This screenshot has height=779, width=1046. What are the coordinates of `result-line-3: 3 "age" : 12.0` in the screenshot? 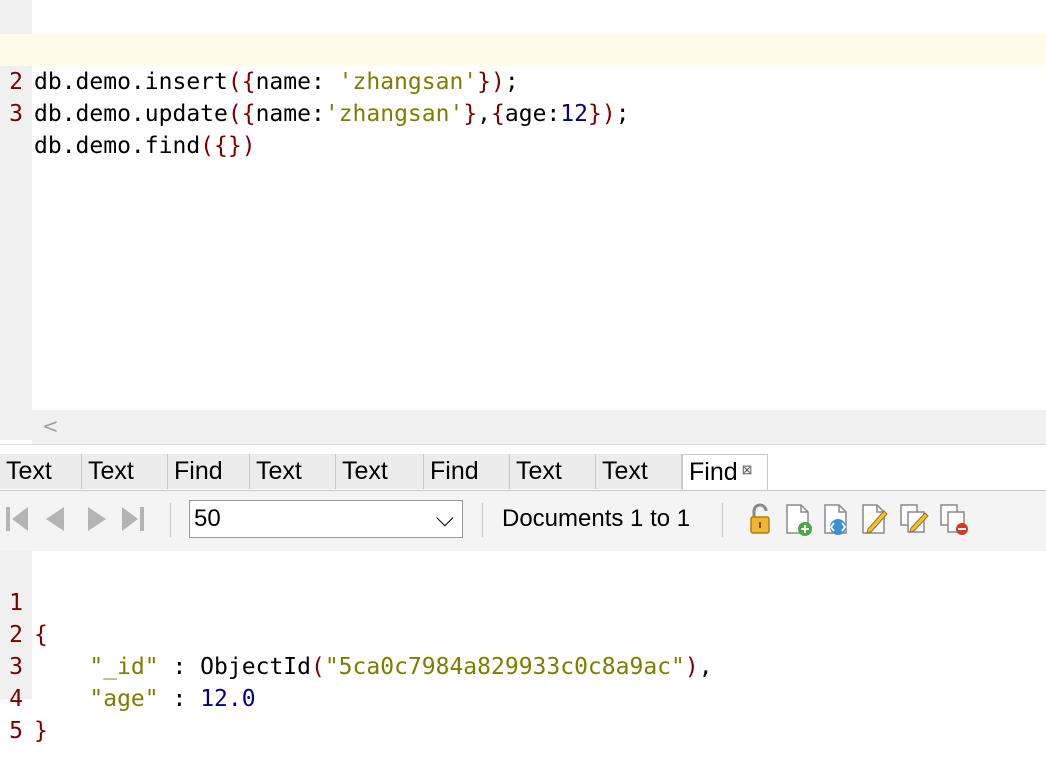 It's located at (523, 665).